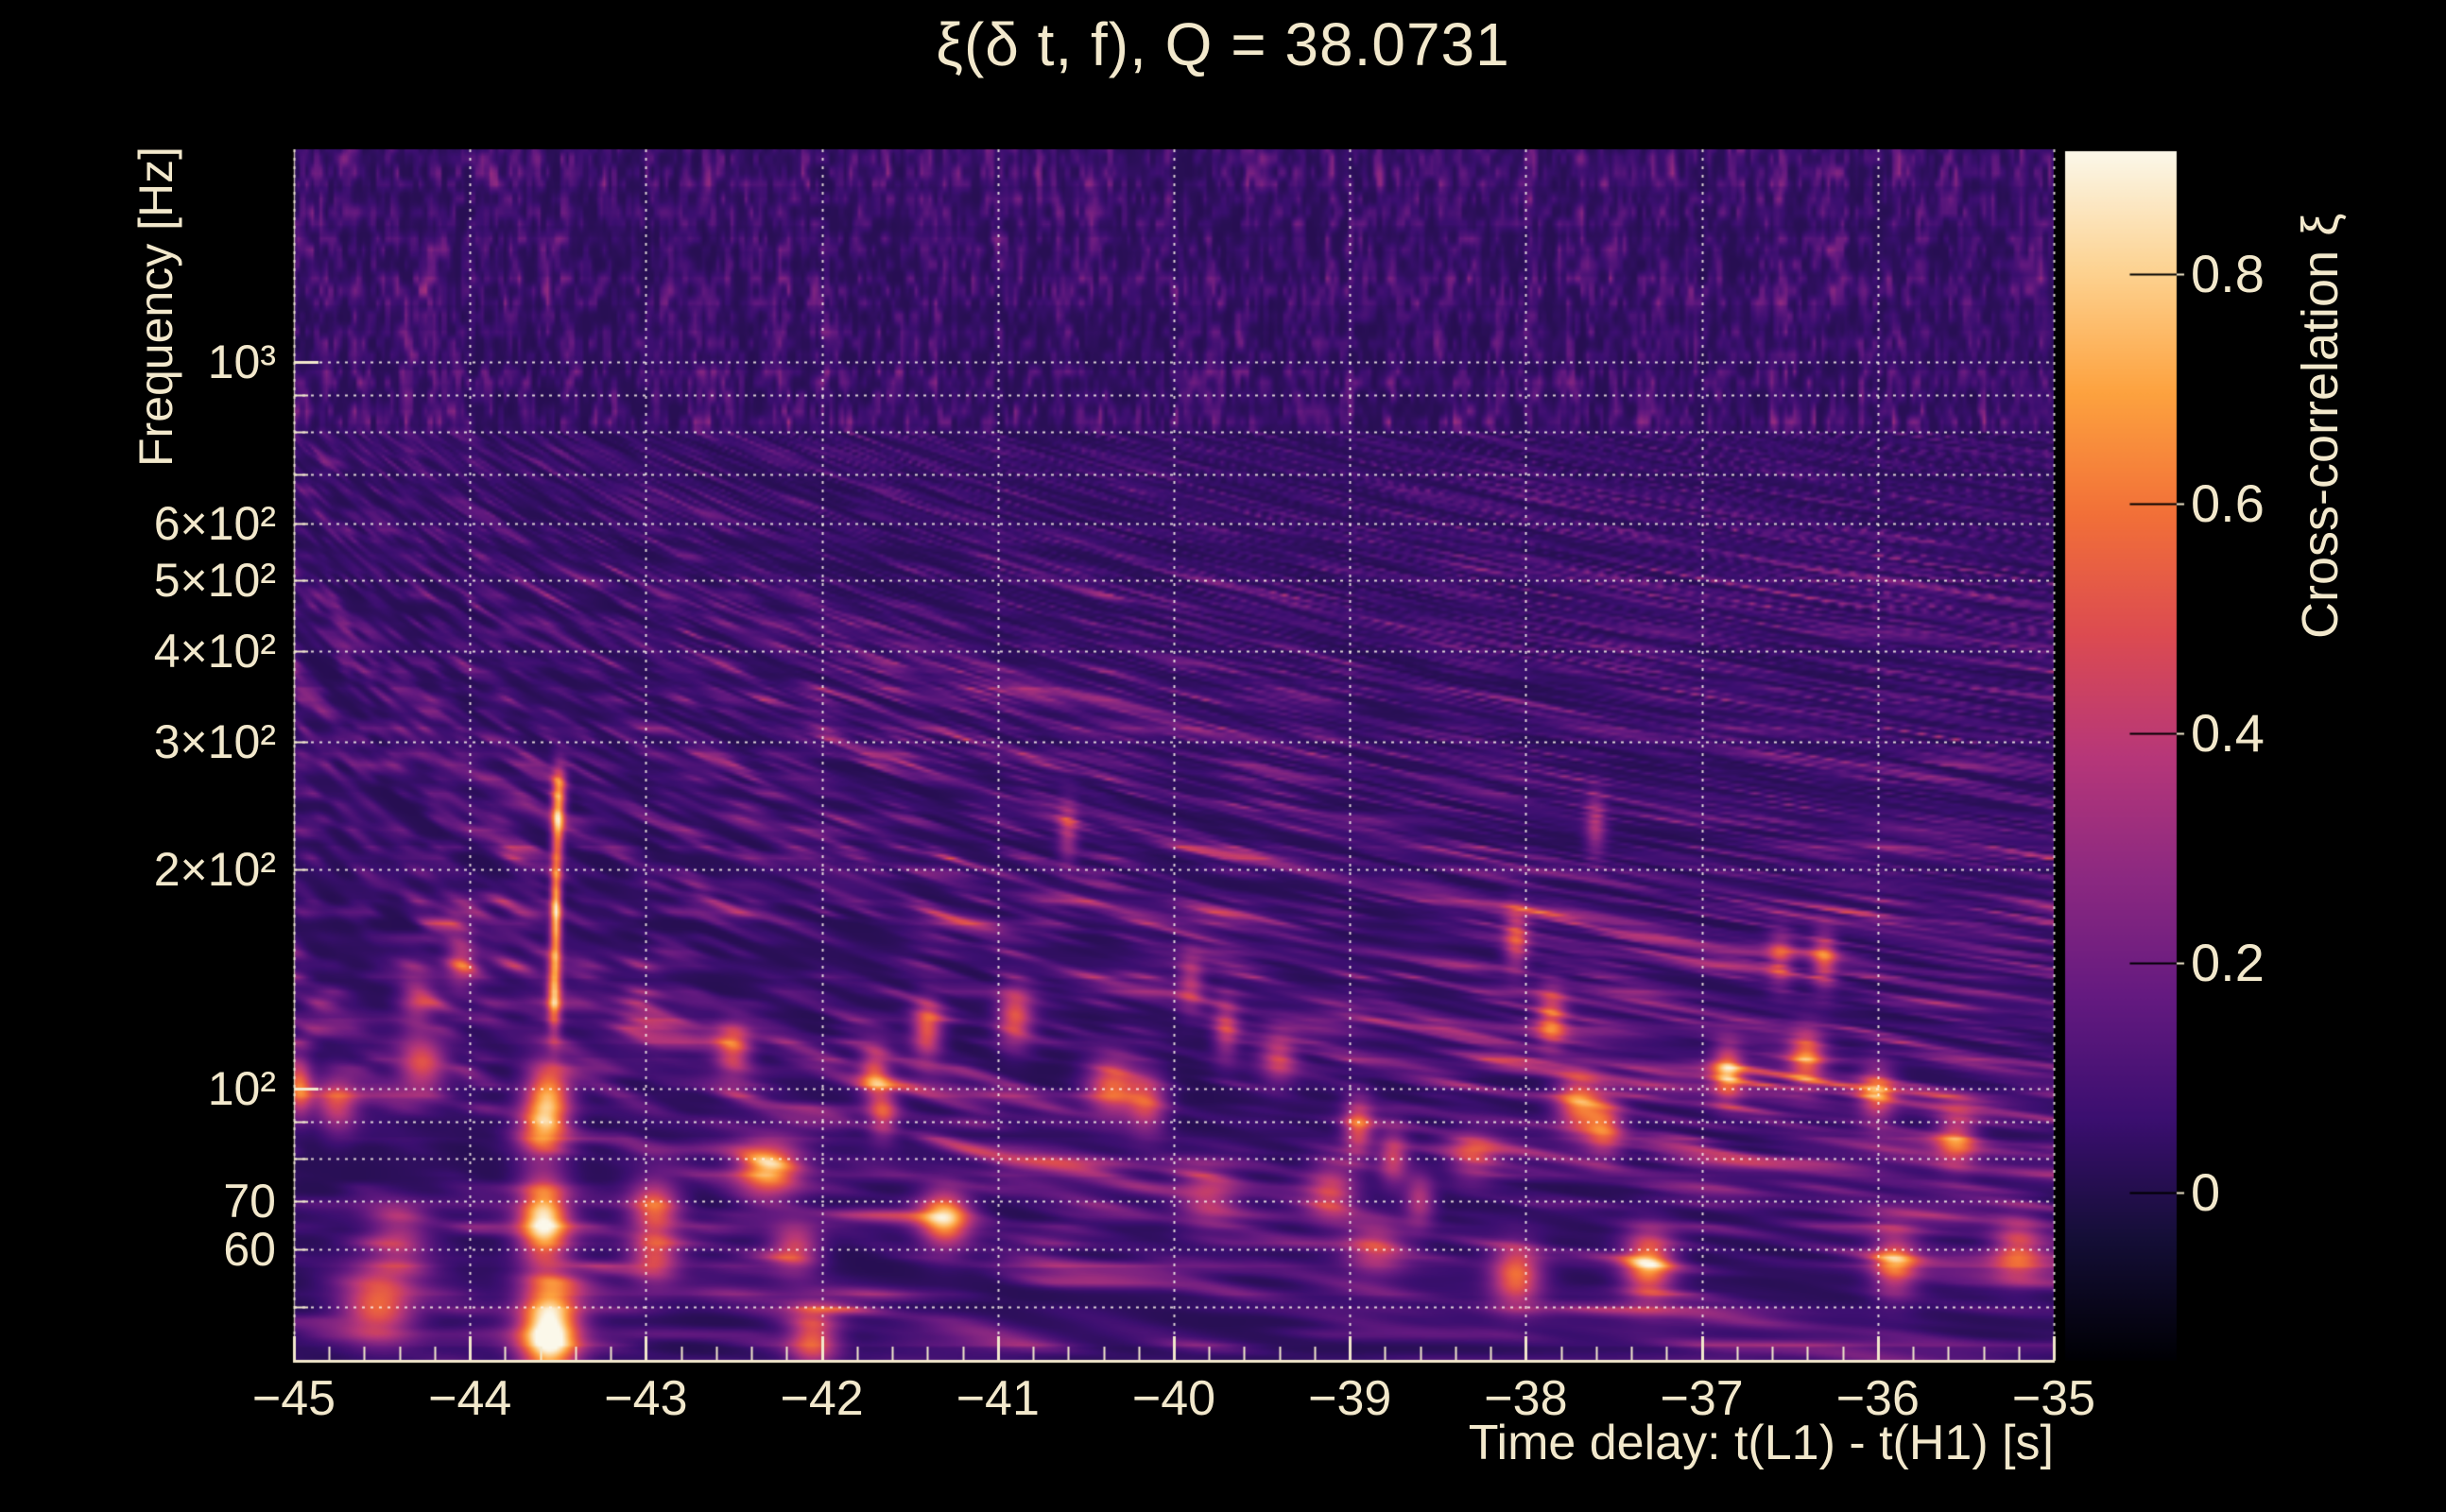 The height and width of the screenshot is (1512, 2446). I want to click on x-tick-label: −38, so click(1526, 1398).